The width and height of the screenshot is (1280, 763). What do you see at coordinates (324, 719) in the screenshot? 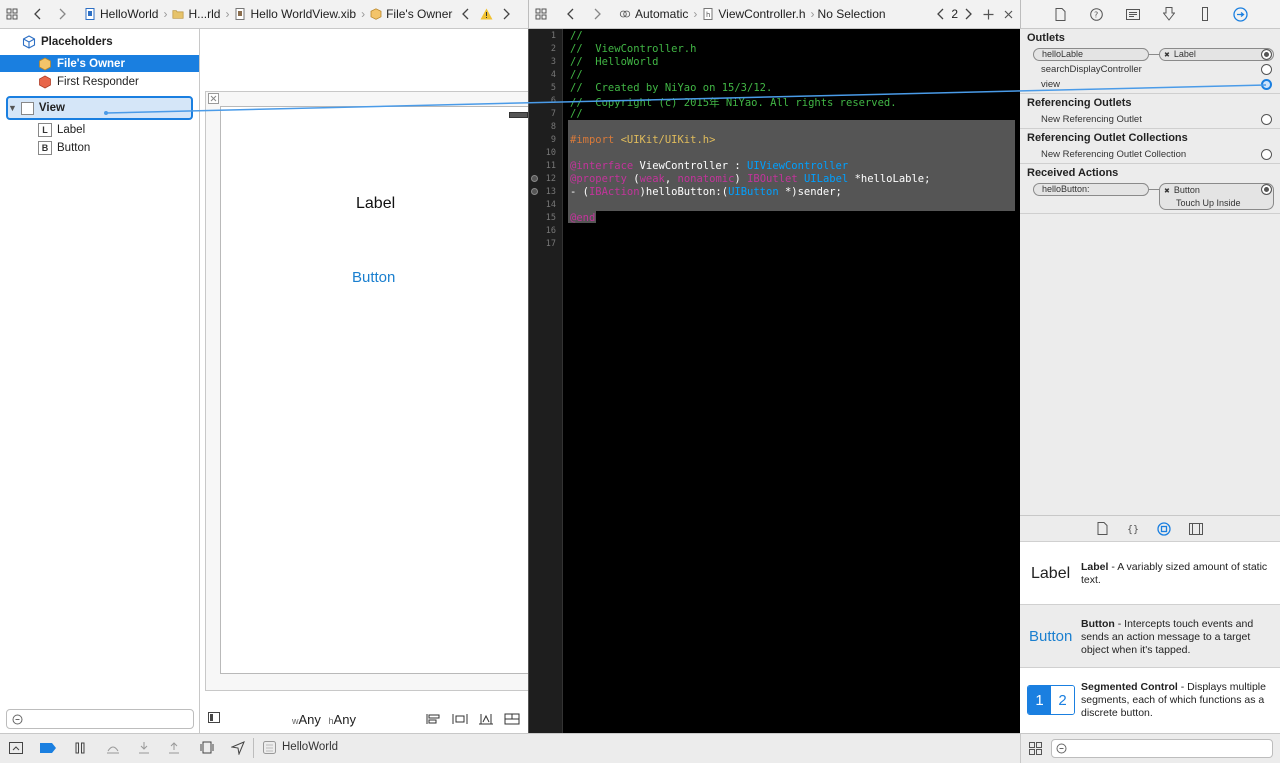
I see `size-class-control: wAny hAny` at bounding box center [324, 719].